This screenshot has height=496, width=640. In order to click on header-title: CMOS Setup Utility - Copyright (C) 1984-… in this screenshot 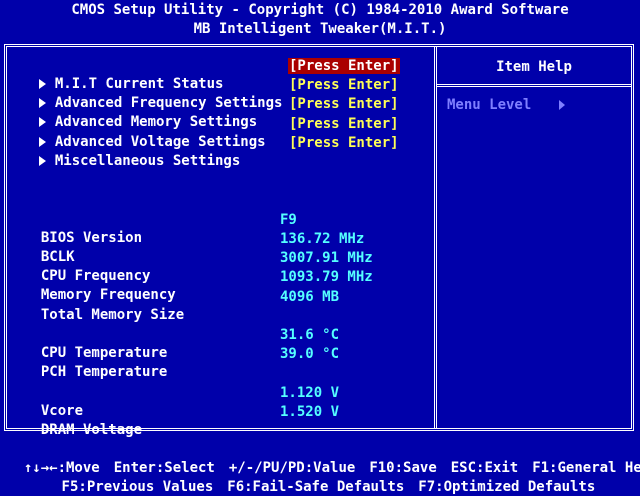, I will do `click(320, 10)`.